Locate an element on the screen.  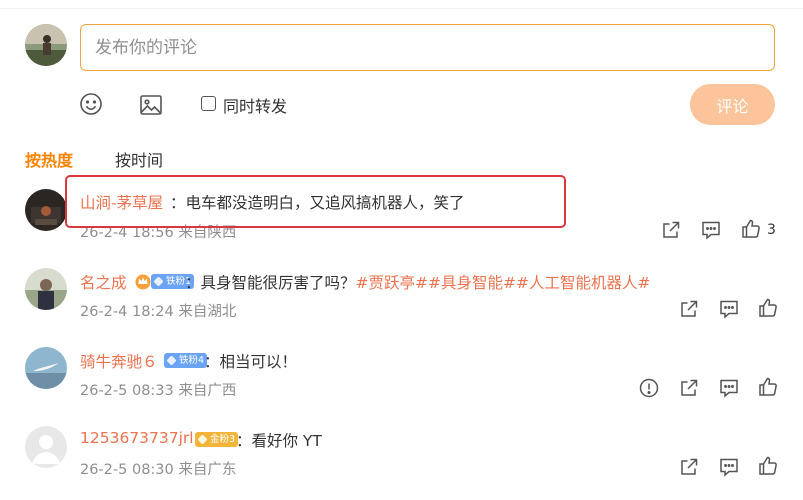
submit-comment-button: 评论 is located at coordinates (732, 104).